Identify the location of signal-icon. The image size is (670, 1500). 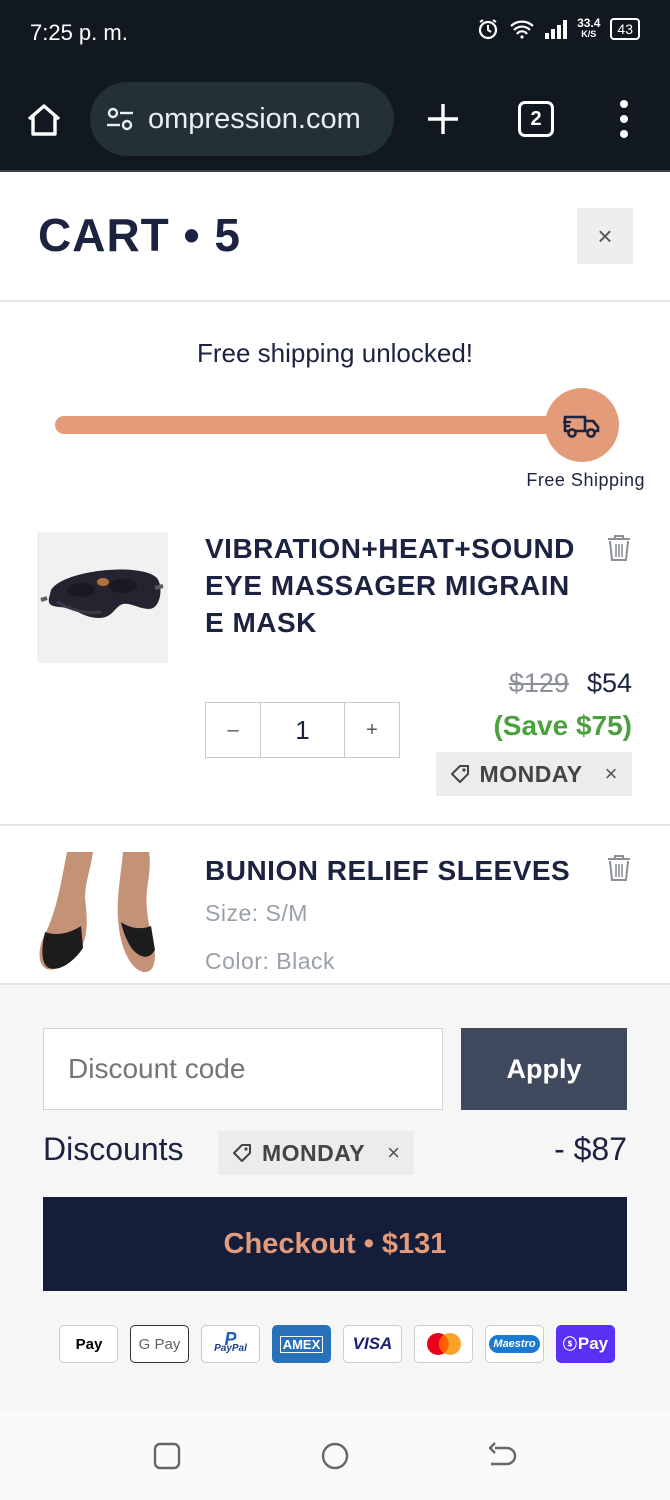
(556, 29).